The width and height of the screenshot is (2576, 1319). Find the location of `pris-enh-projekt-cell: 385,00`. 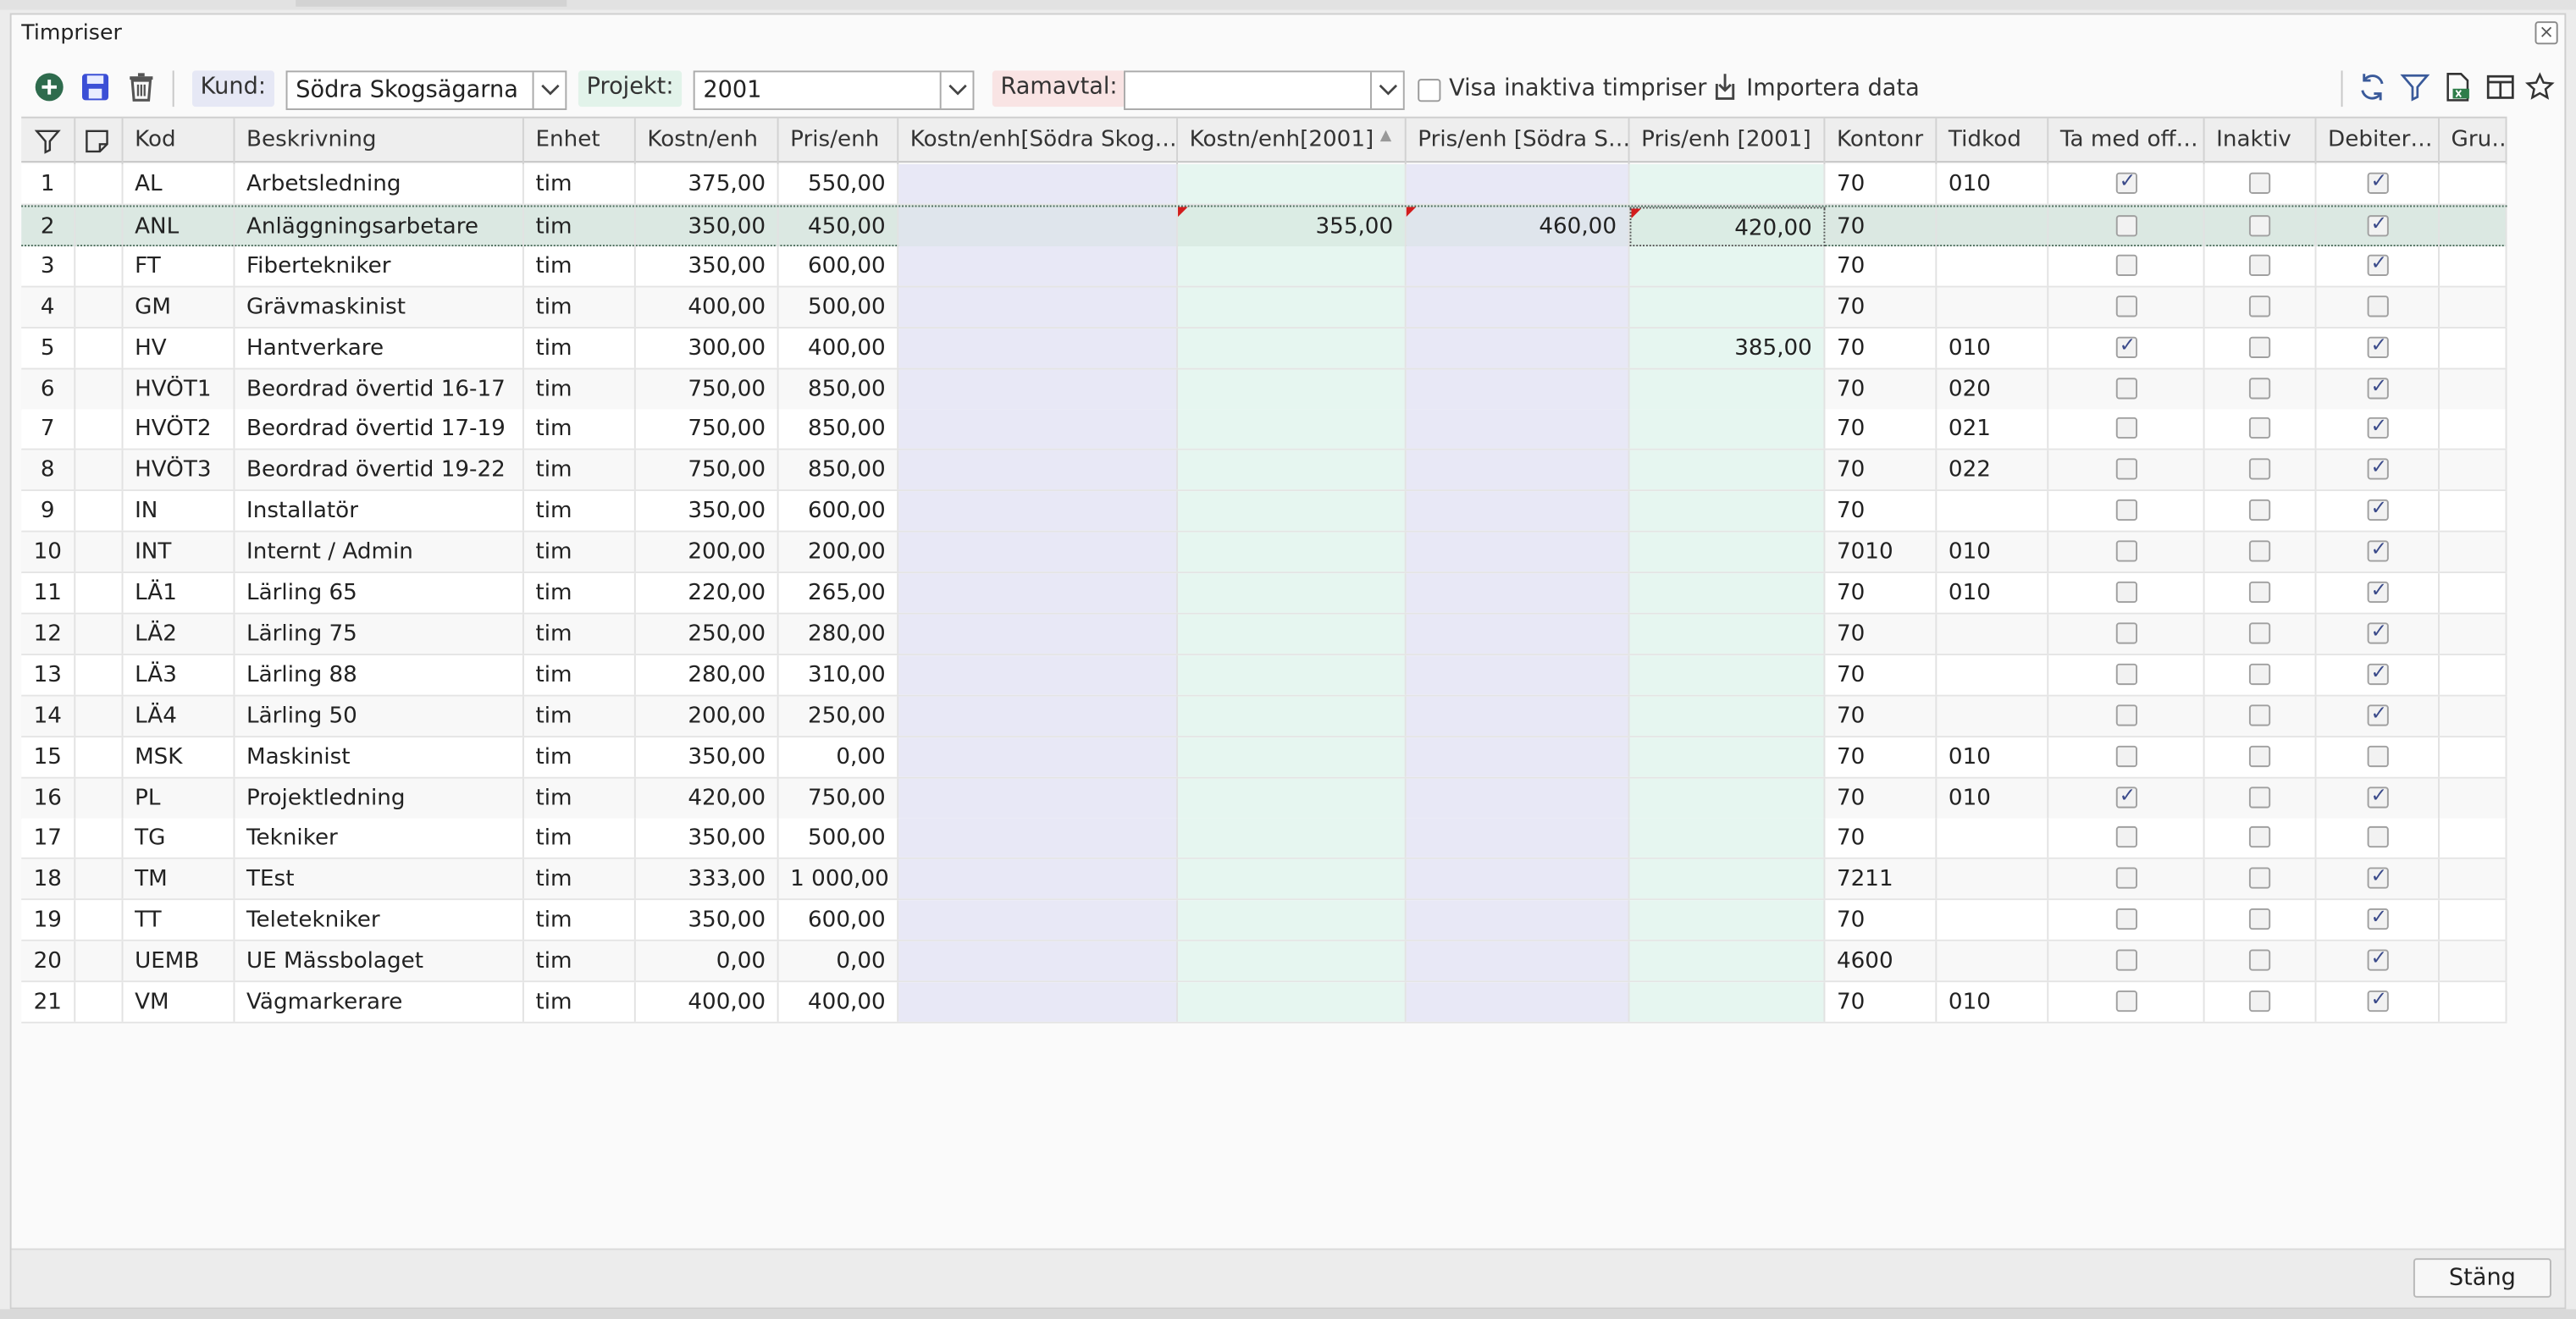

pris-enh-projekt-cell: 385,00 is located at coordinates (1727, 347).